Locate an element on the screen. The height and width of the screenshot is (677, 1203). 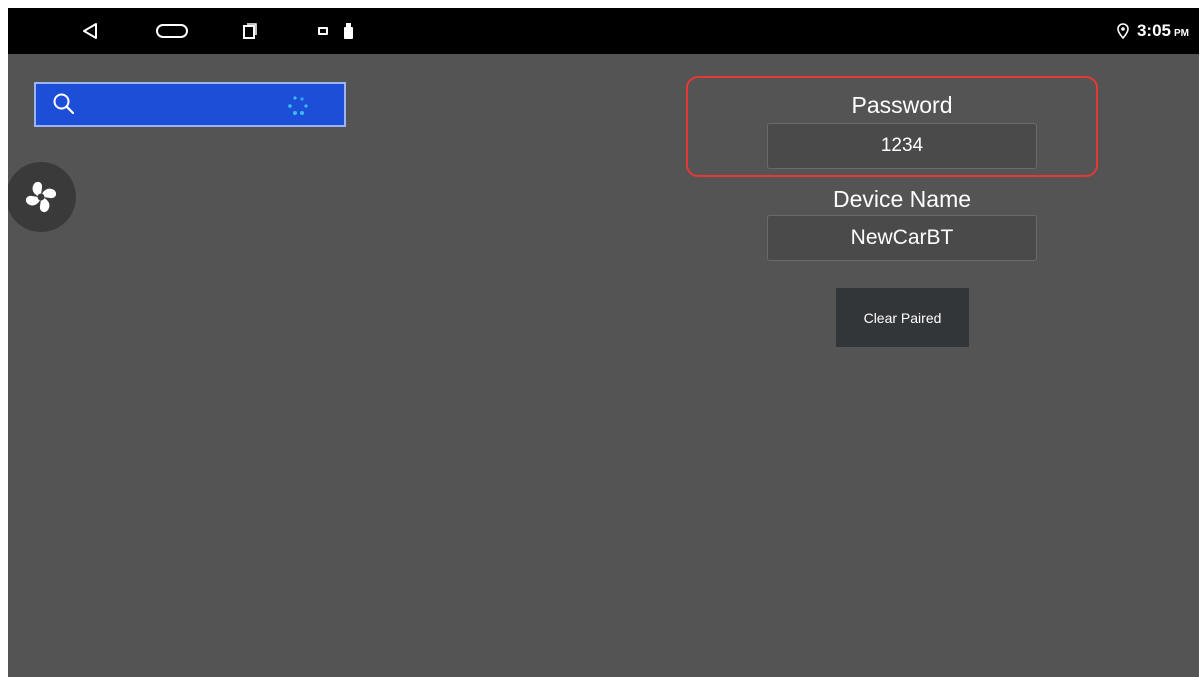
search-icon is located at coordinates (64, 104).